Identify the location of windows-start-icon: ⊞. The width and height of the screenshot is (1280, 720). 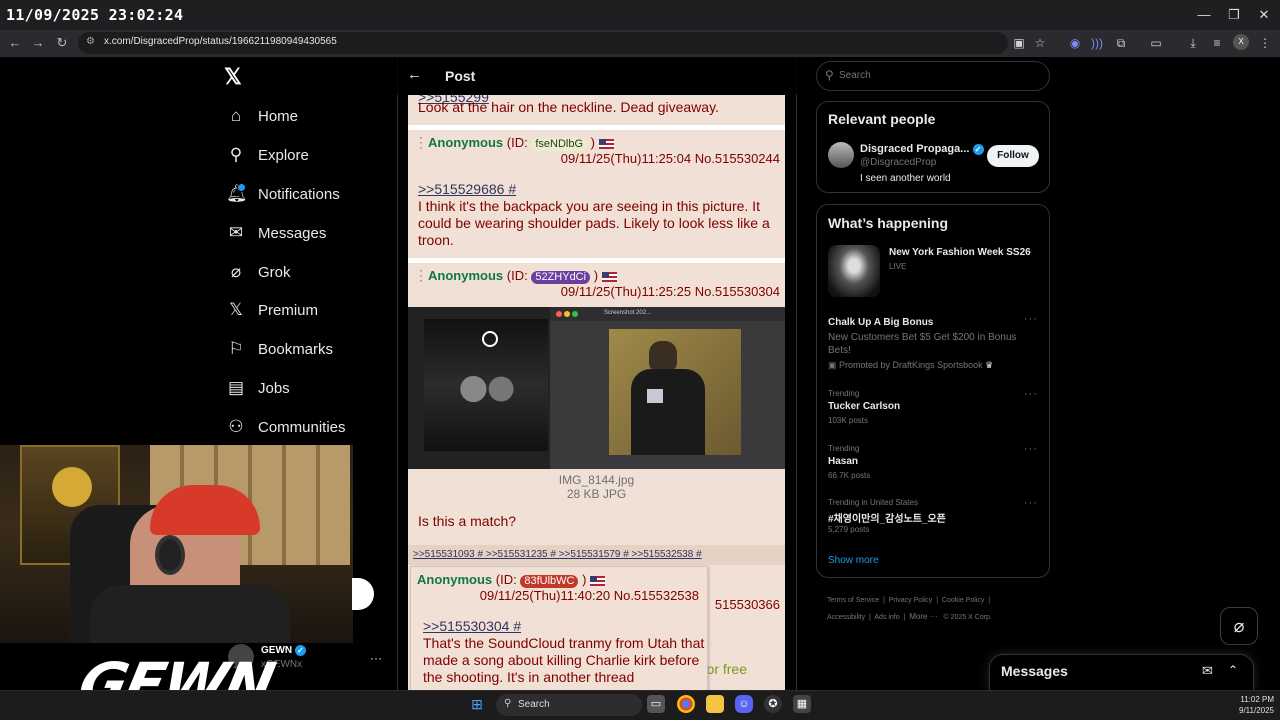
(477, 704).